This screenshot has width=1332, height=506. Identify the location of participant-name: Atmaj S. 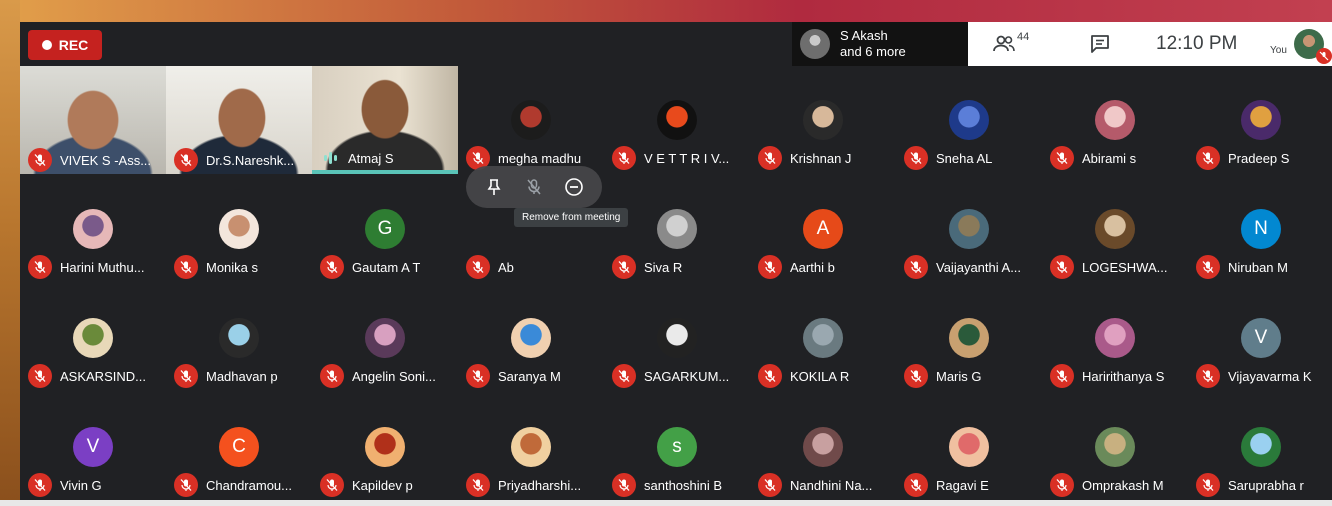
(371, 158).